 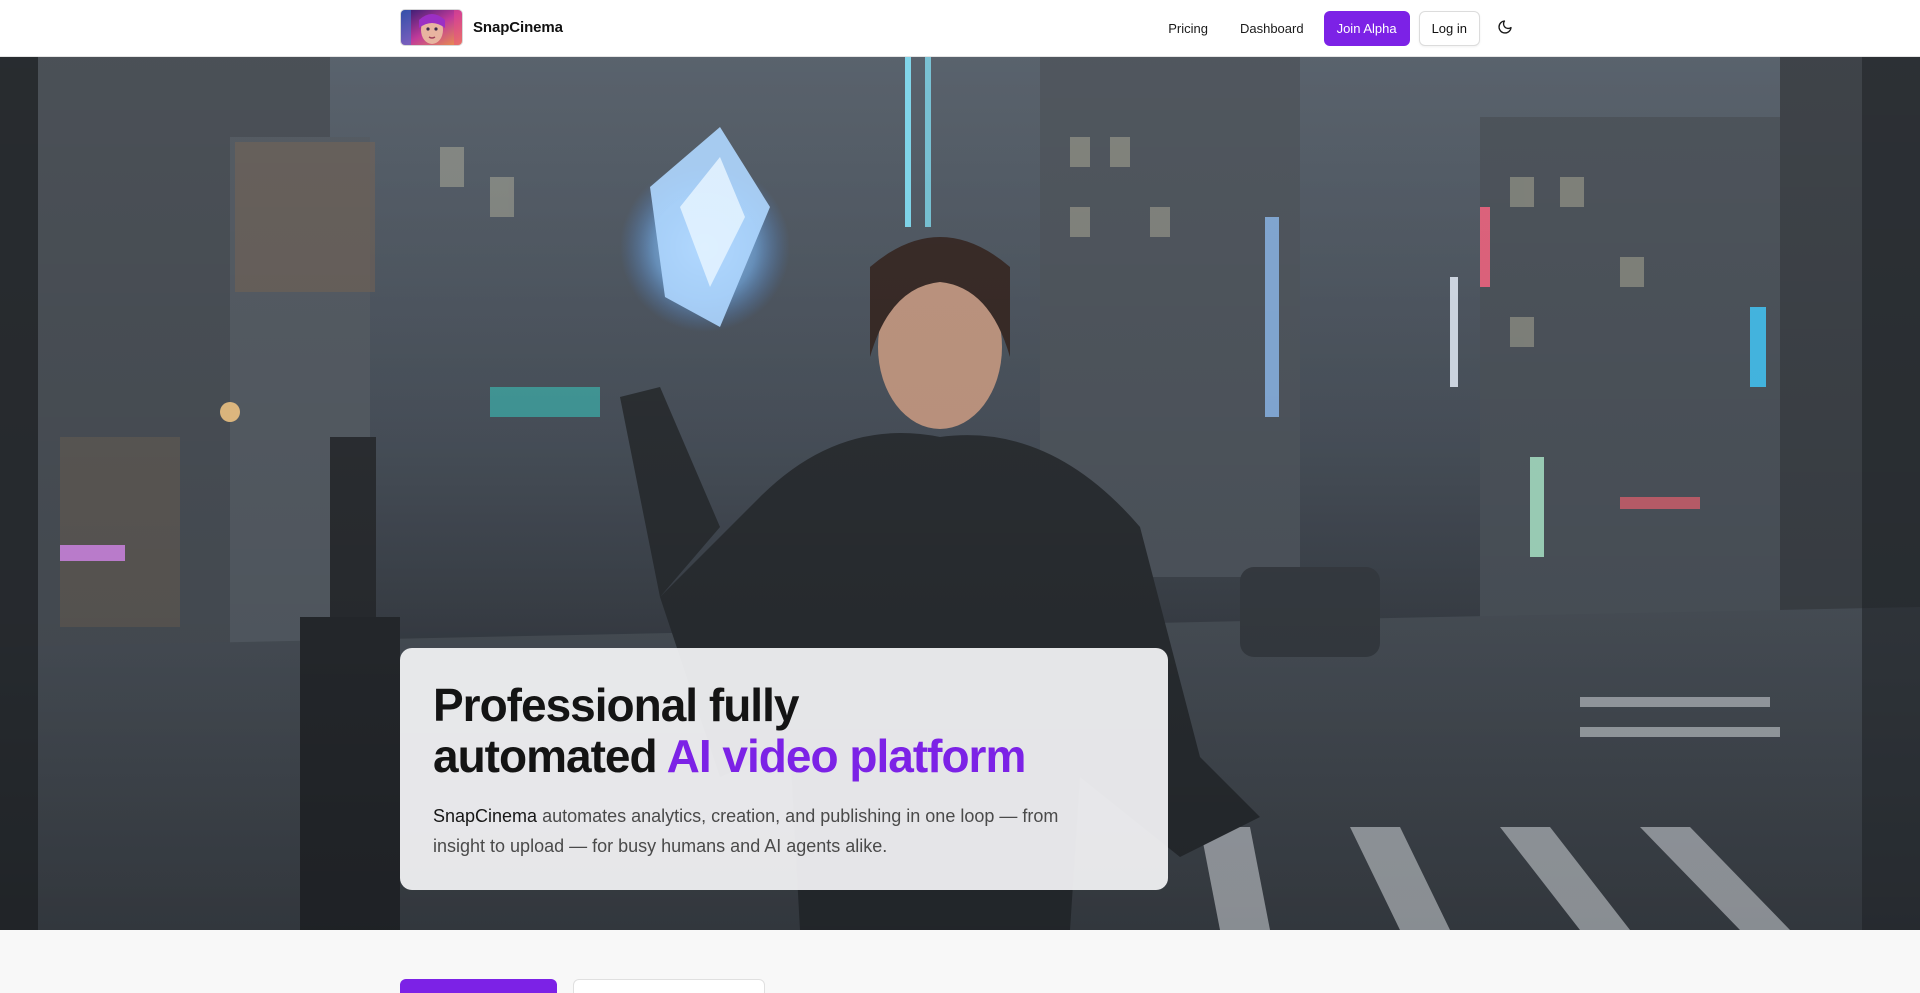 What do you see at coordinates (1272, 28) in the screenshot?
I see `nav-dashboard-link: Dashboard` at bounding box center [1272, 28].